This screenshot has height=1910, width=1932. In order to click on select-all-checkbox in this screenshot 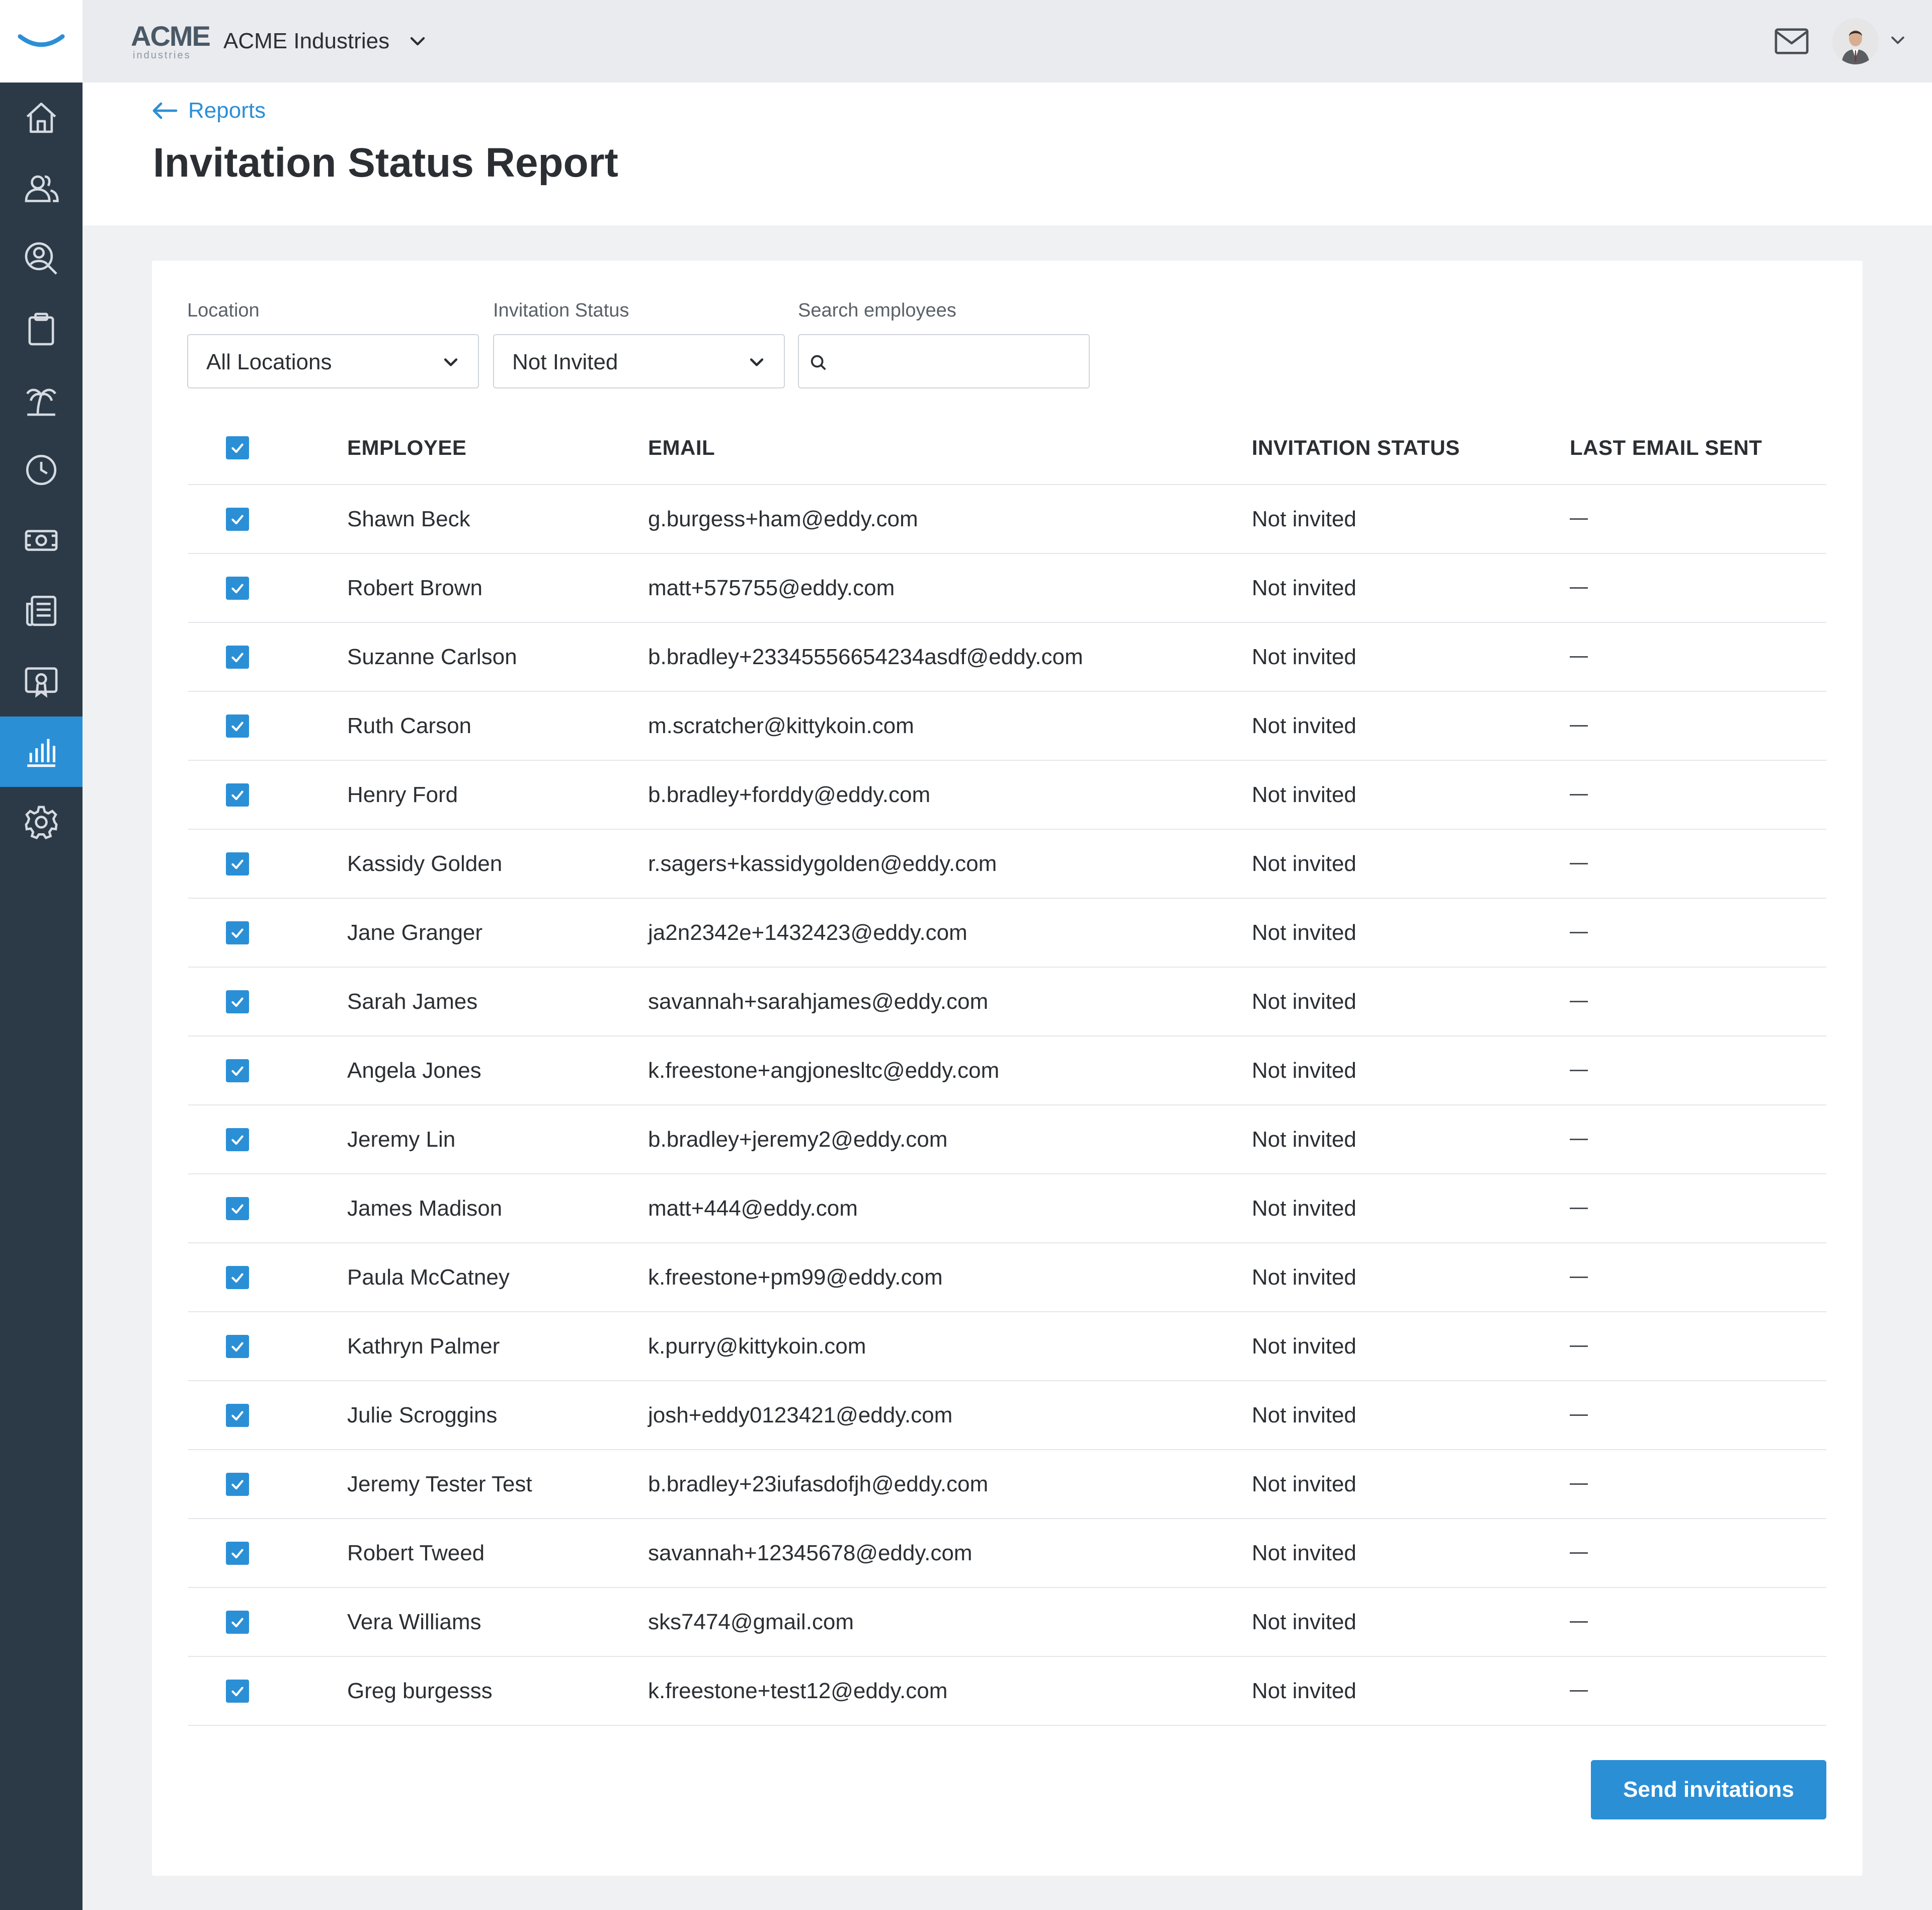, I will do `click(238, 447)`.